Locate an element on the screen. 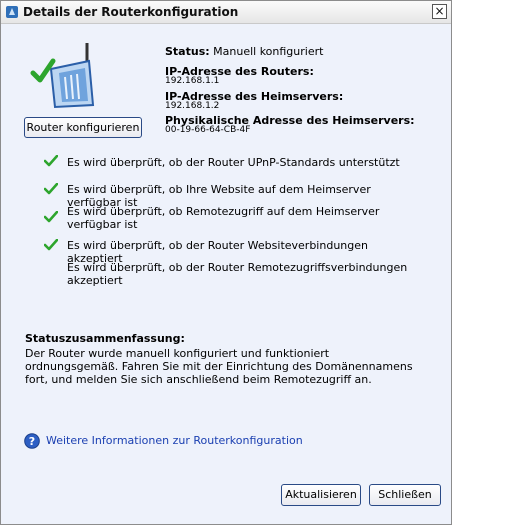  status-value: Manuell konfiguriert is located at coordinates (268, 51).